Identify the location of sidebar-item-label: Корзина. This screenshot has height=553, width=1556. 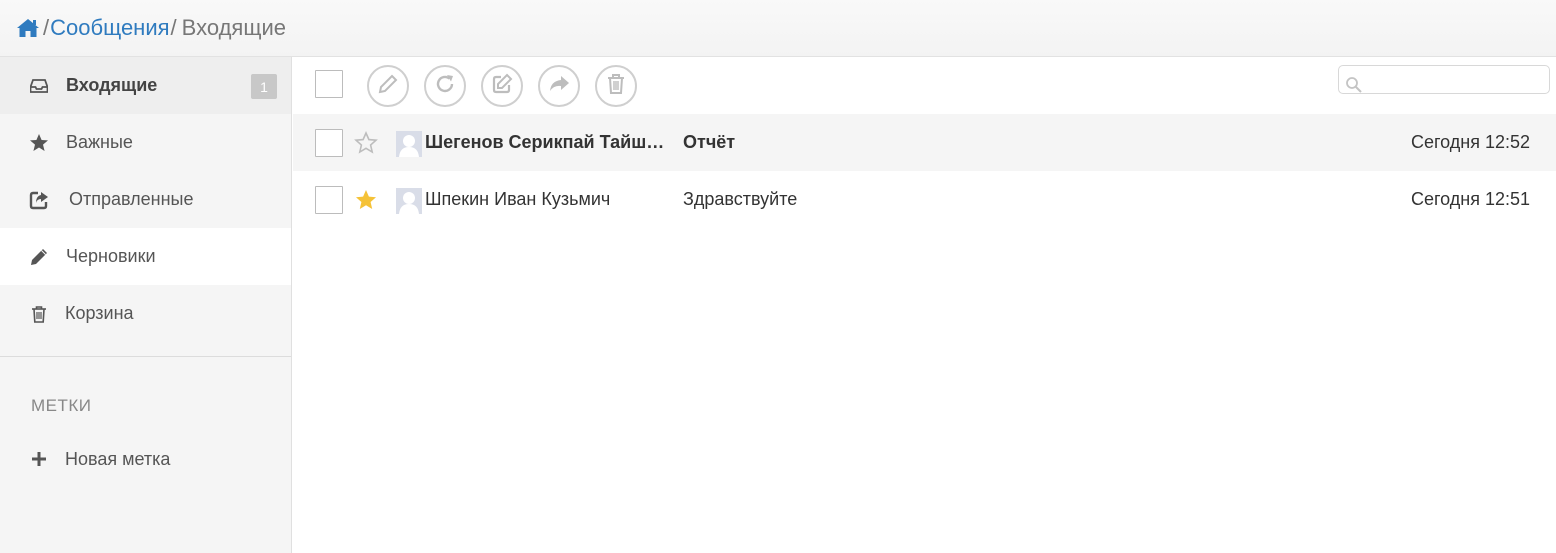
(99, 313).